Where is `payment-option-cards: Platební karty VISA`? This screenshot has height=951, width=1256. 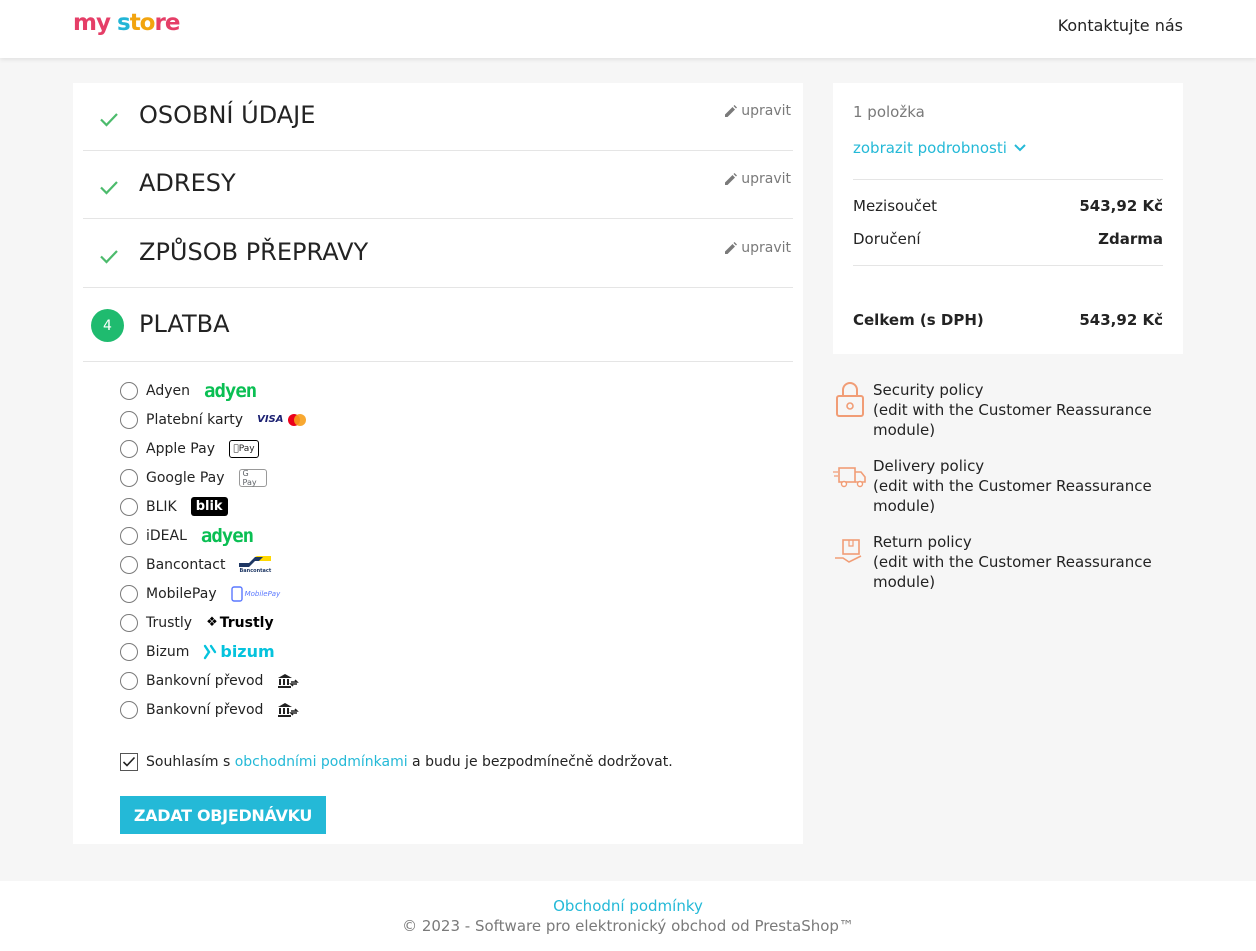
payment-option-cards: Platební karty VISA is located at coordinates (445, 419).